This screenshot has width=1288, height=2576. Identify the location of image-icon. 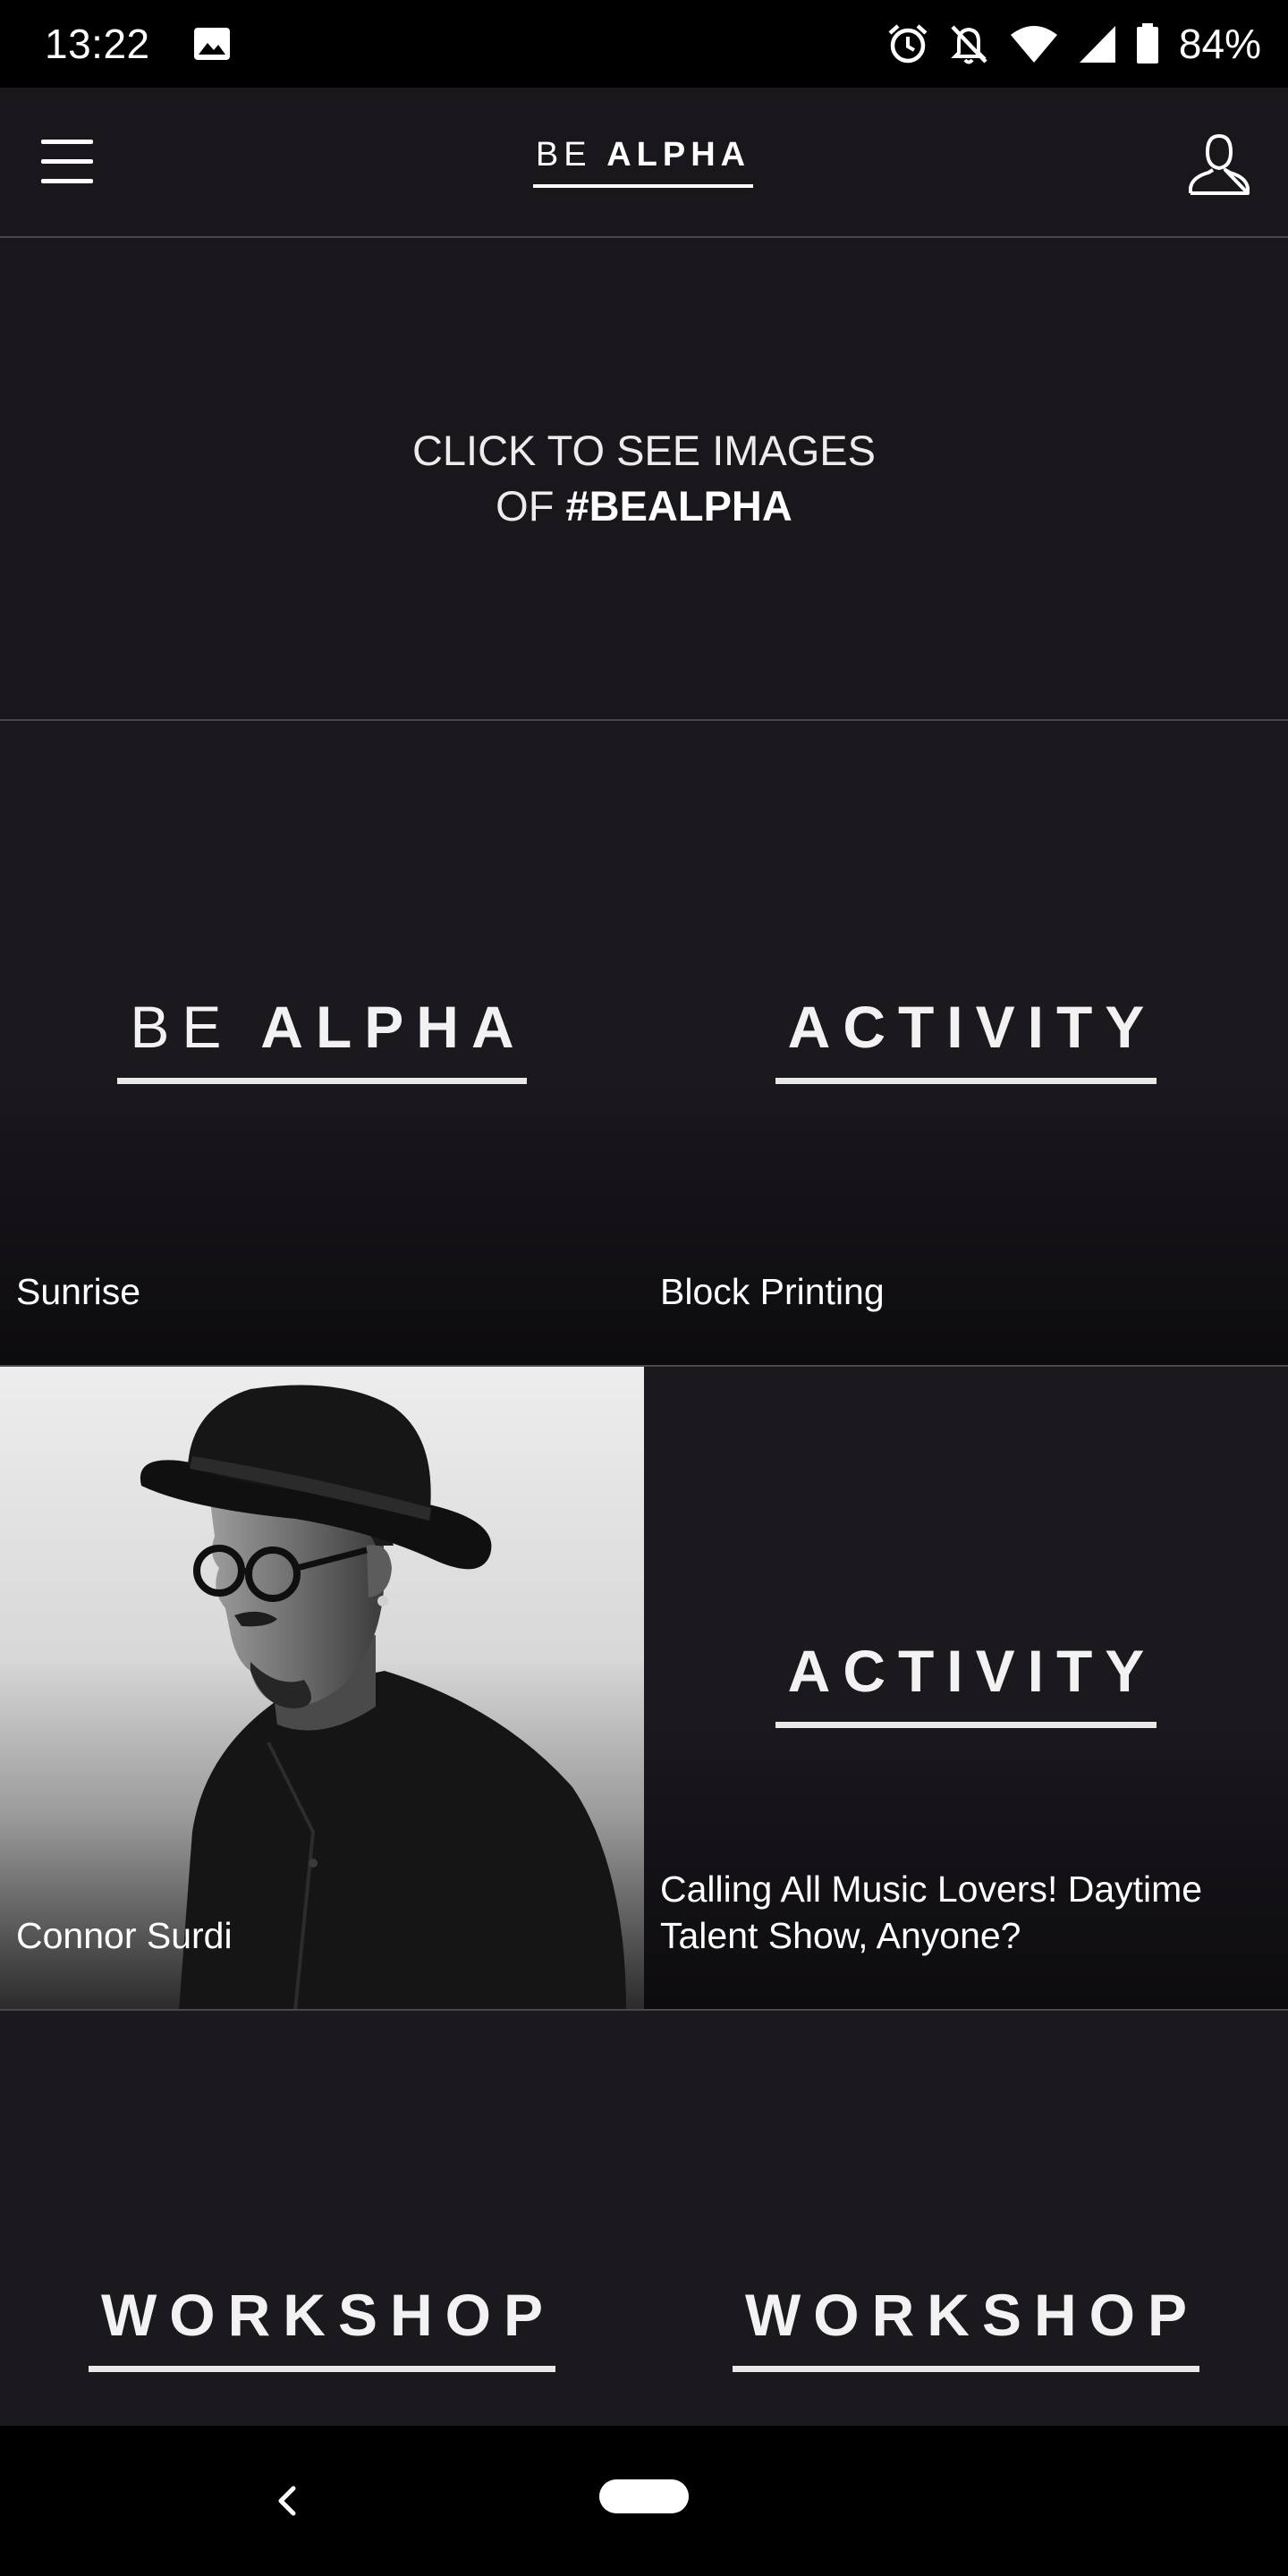
(212, 44).